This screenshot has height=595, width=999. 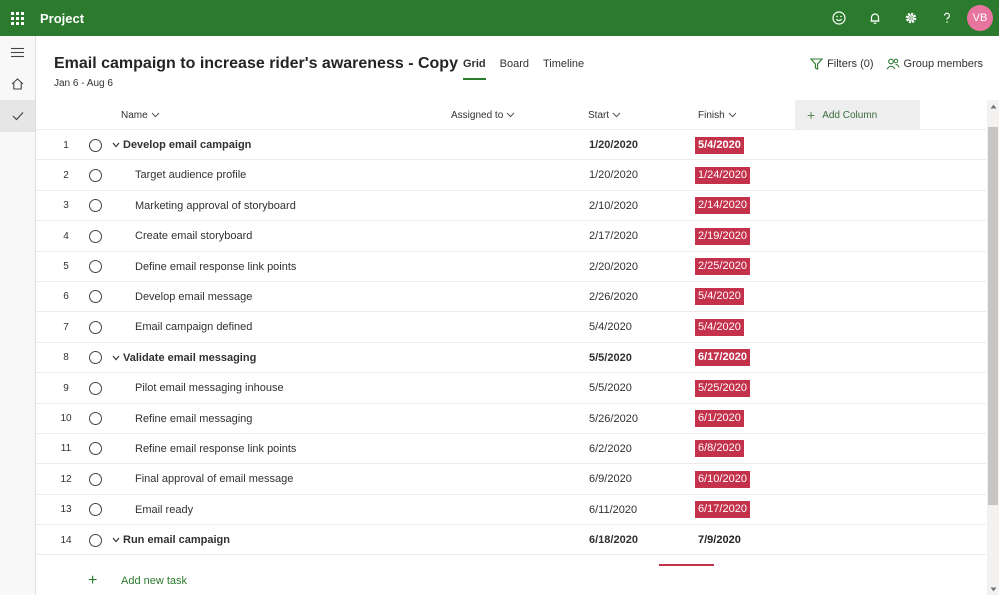 I want to click on task-name-cell: Final approval of email message, so click(x=214, y=479).